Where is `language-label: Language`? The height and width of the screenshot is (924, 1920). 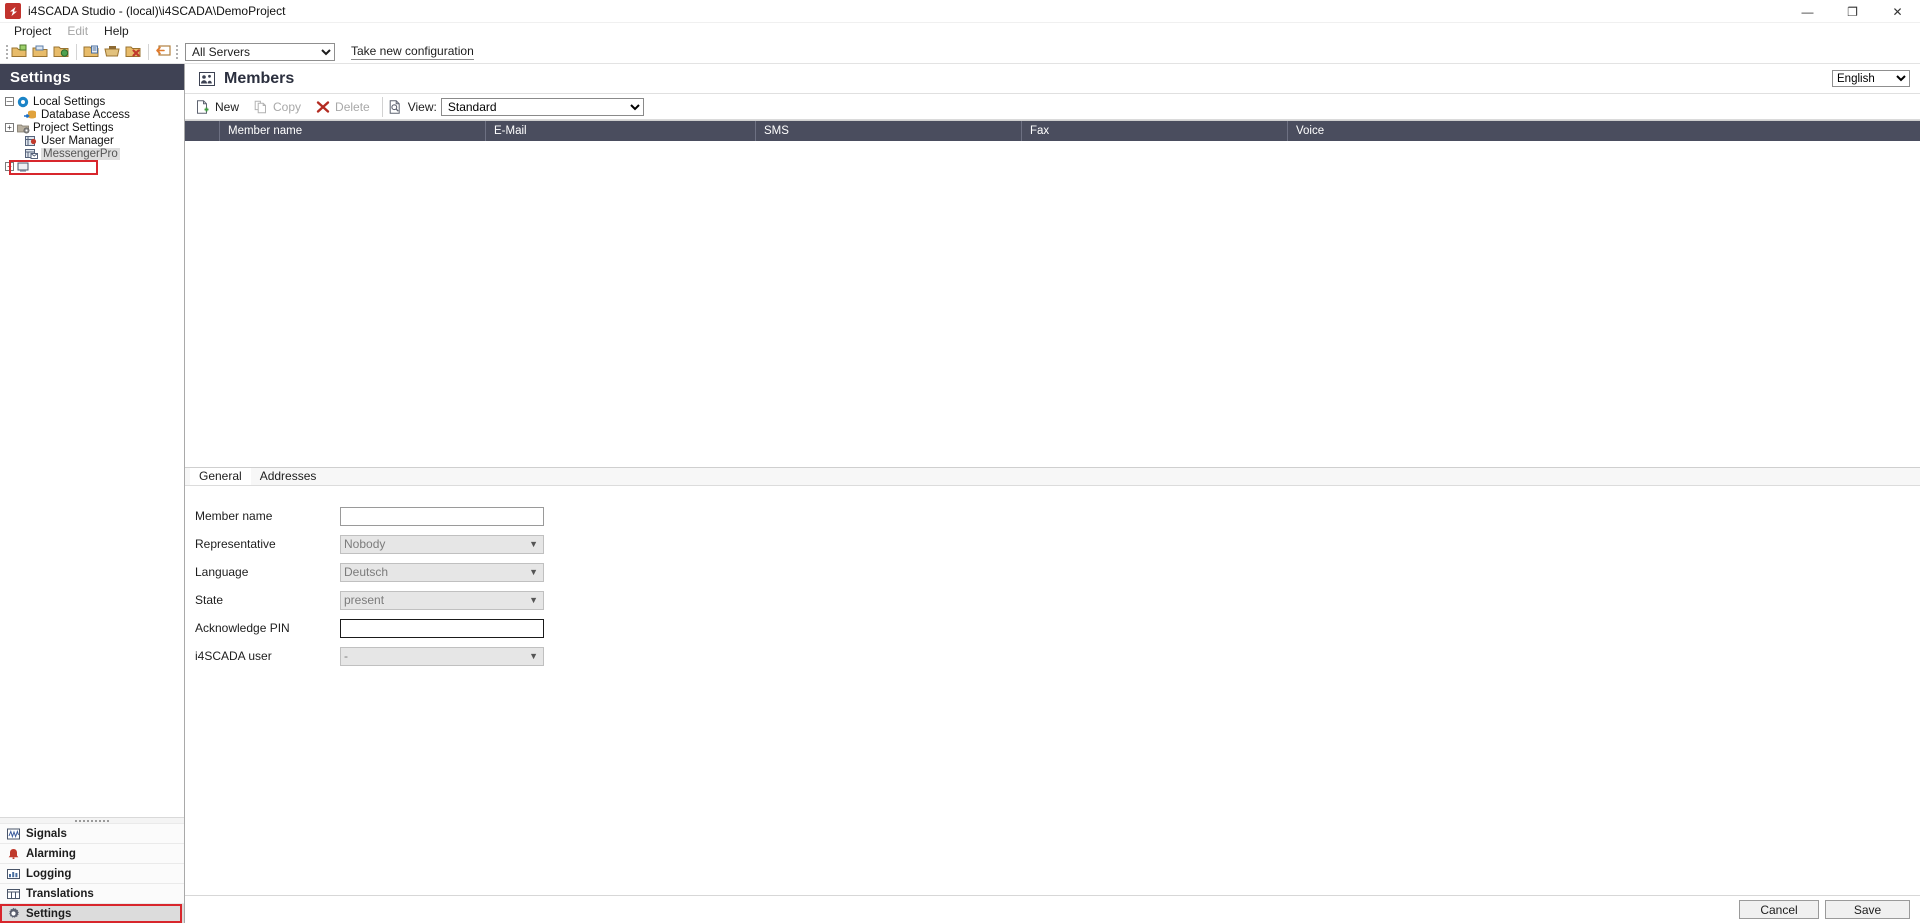
language-label: Language is located at coordinates (222, 572).